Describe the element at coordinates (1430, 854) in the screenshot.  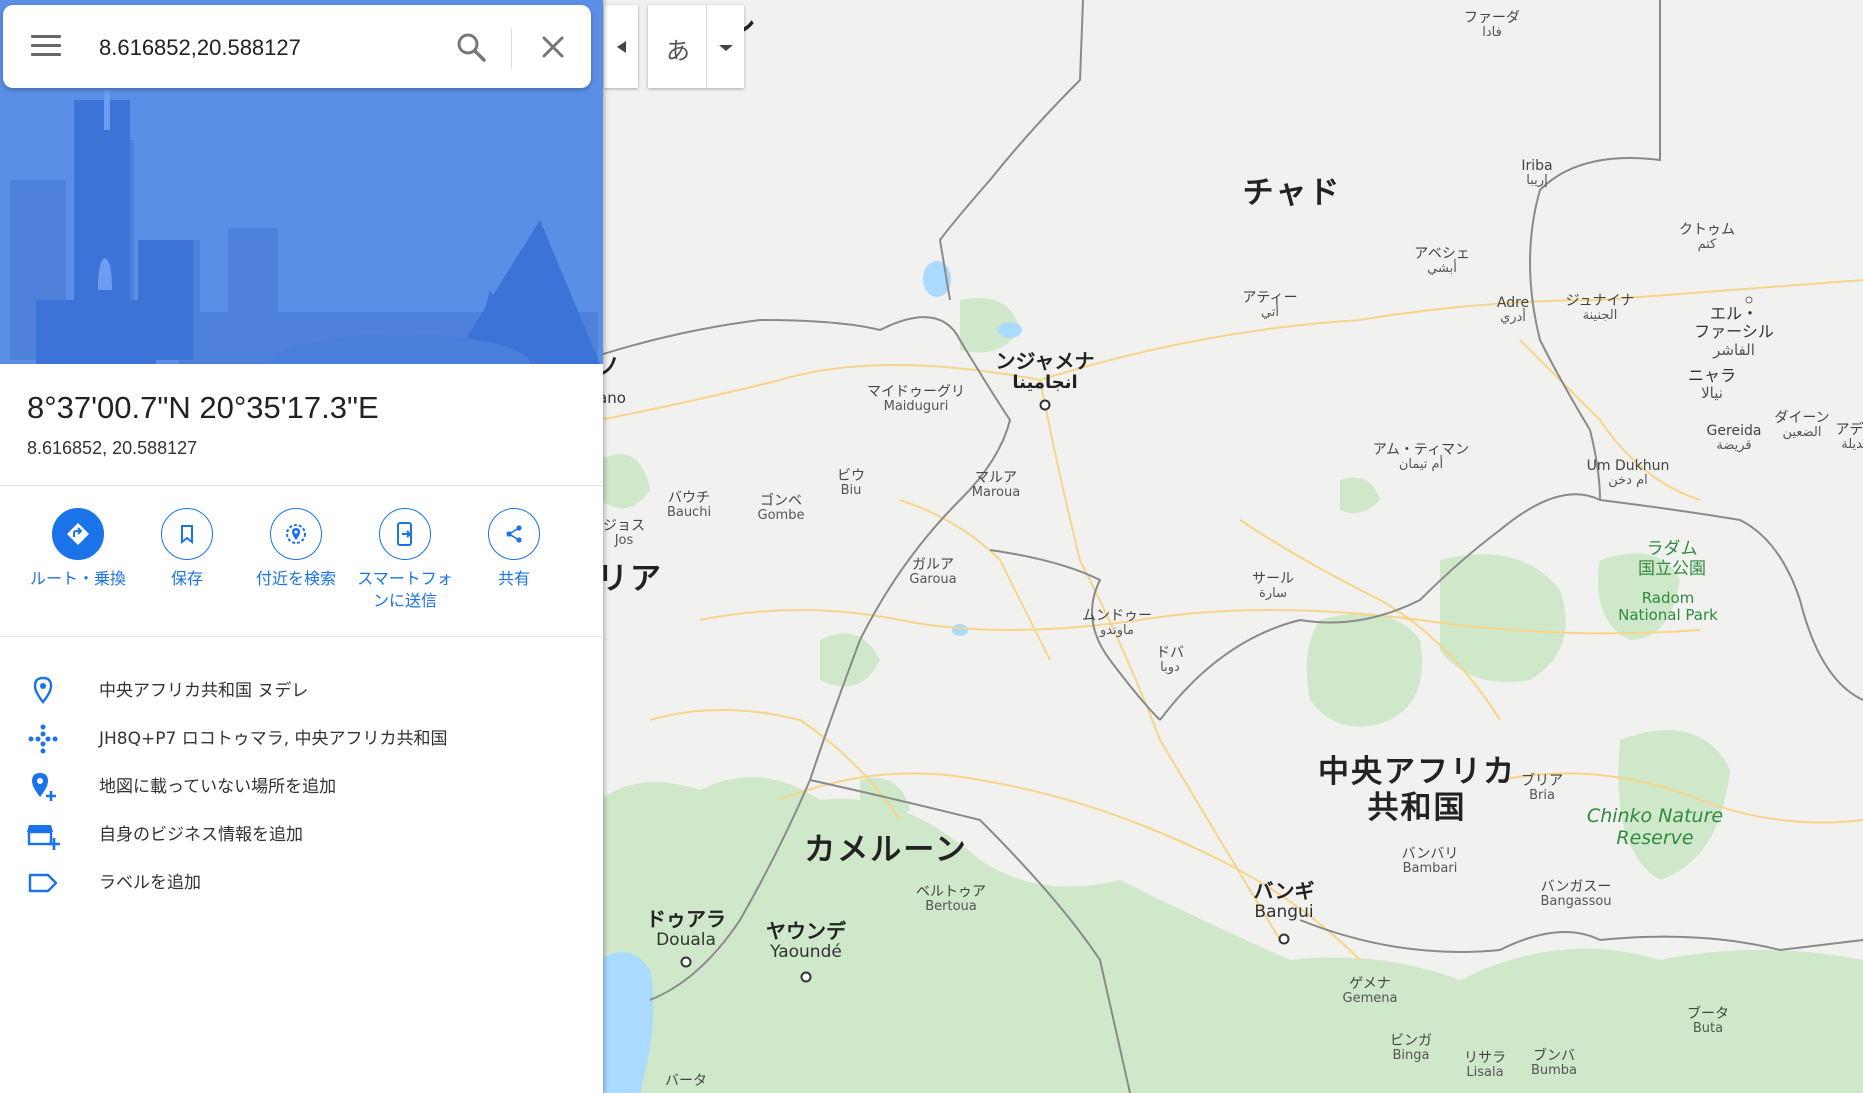
I see `place-bambari-ja: バンバリ` at that location.